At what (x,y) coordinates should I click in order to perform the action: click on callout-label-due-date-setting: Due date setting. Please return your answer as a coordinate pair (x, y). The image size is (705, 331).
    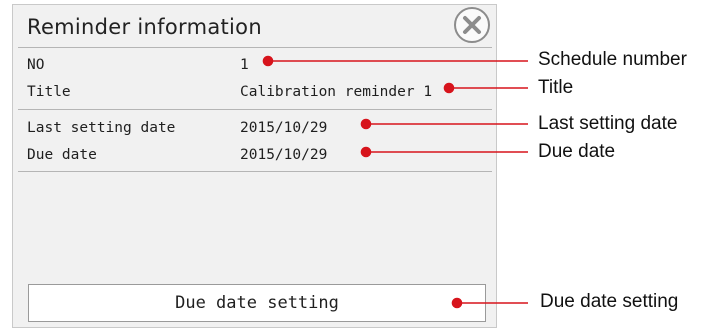
    Looking at the image, I should click on (609, 301).